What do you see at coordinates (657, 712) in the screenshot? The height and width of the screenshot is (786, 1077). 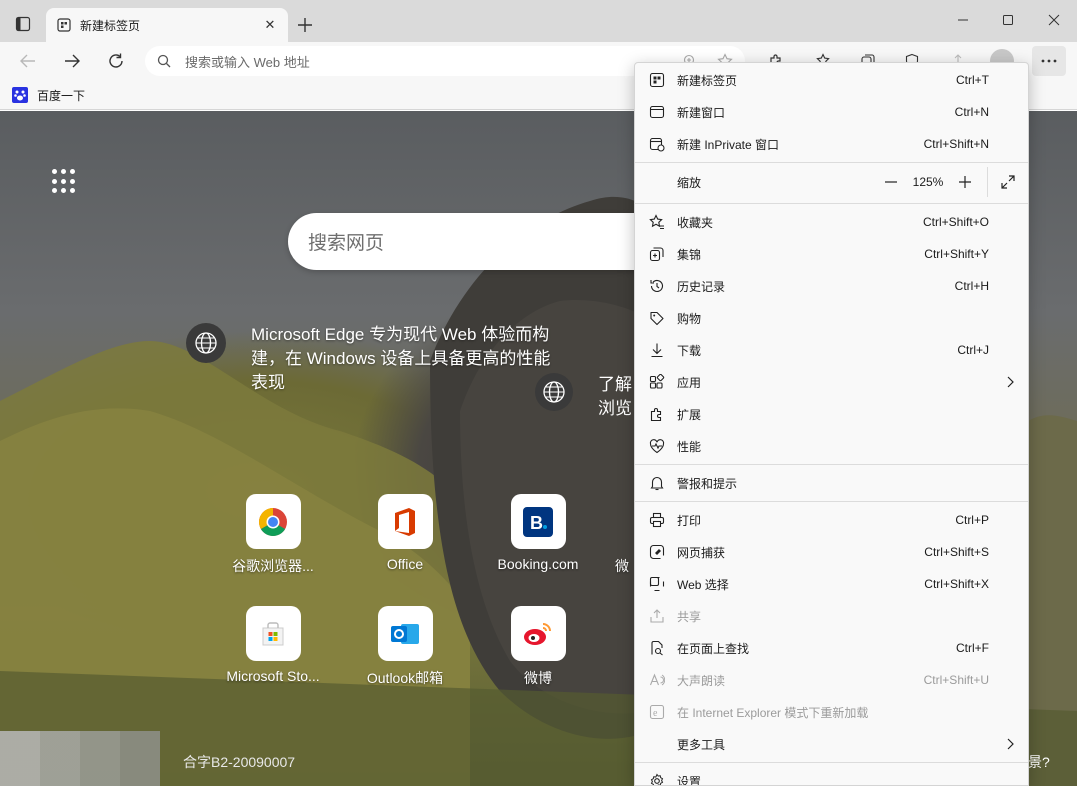 I see `ie-mode-icon: e` at bounding box center [657, 712].